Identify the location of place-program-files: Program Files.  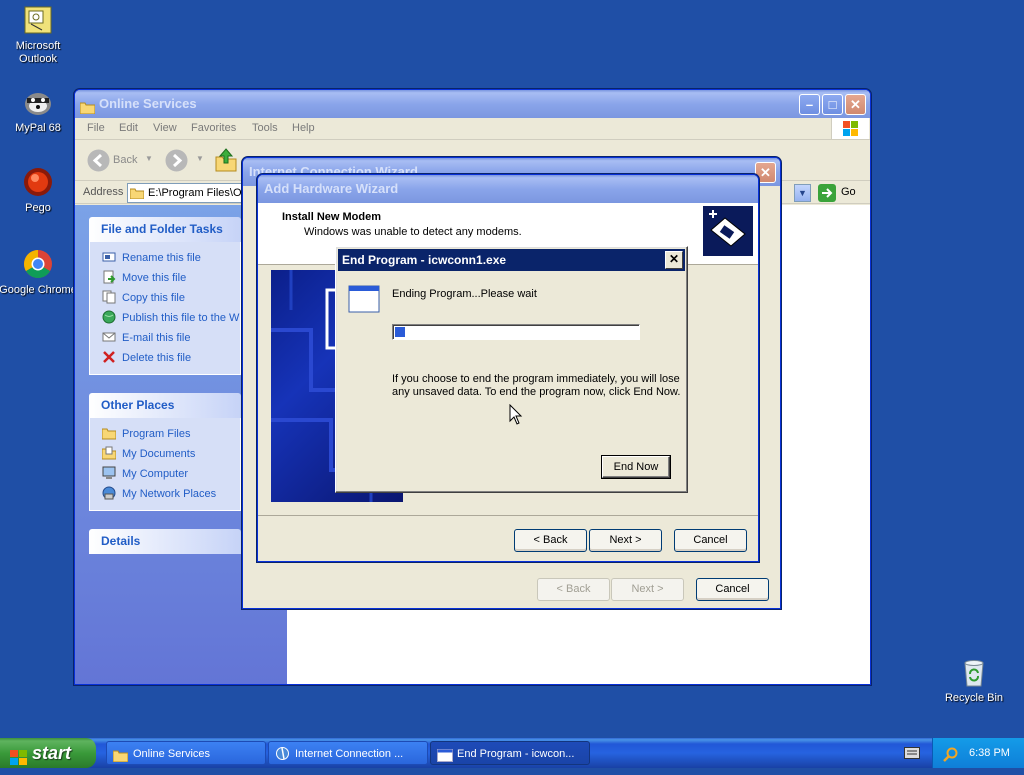
(171, 434).